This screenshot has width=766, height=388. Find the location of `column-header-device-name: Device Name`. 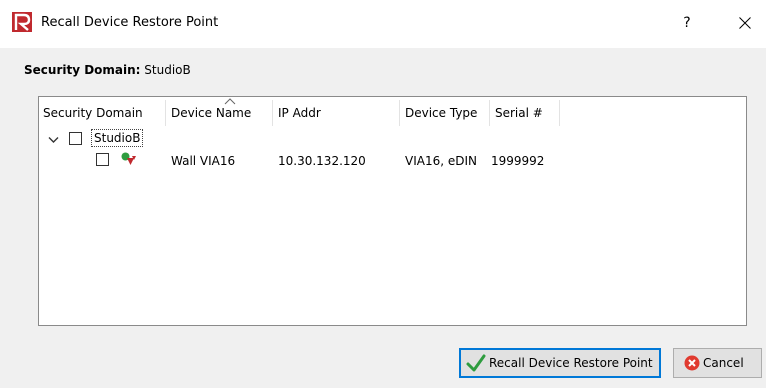

column-header-device-name: Device Name is located at coordinates (211, 113).